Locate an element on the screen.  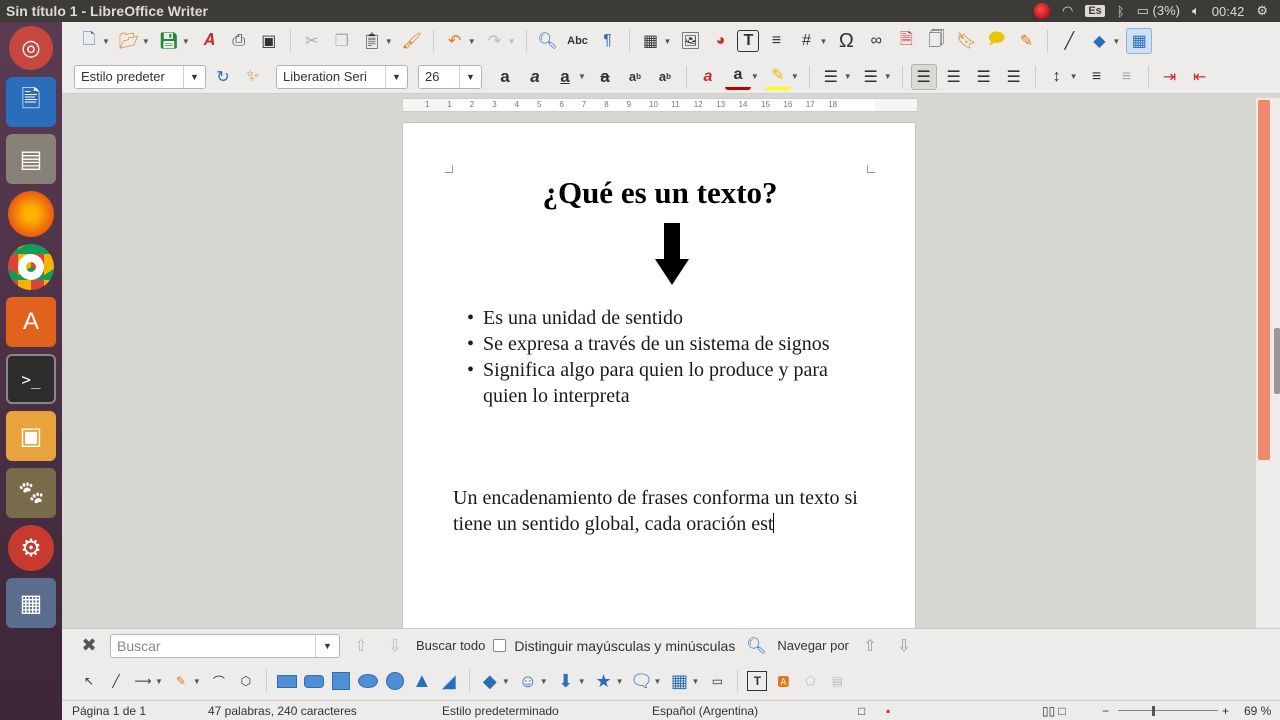
font-size-combo: 26 ▼ is located at coordinates (450, 76).